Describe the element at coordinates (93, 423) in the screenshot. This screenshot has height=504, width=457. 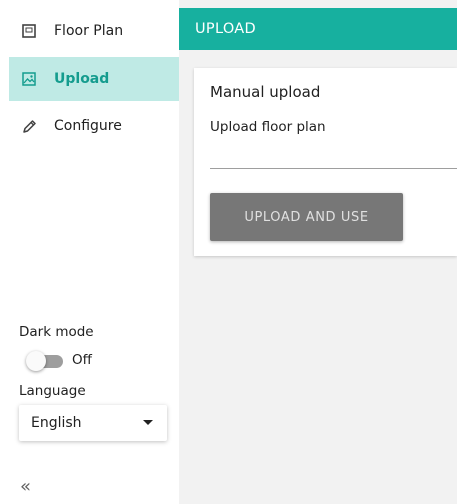
I see `language-select: English` at that location.